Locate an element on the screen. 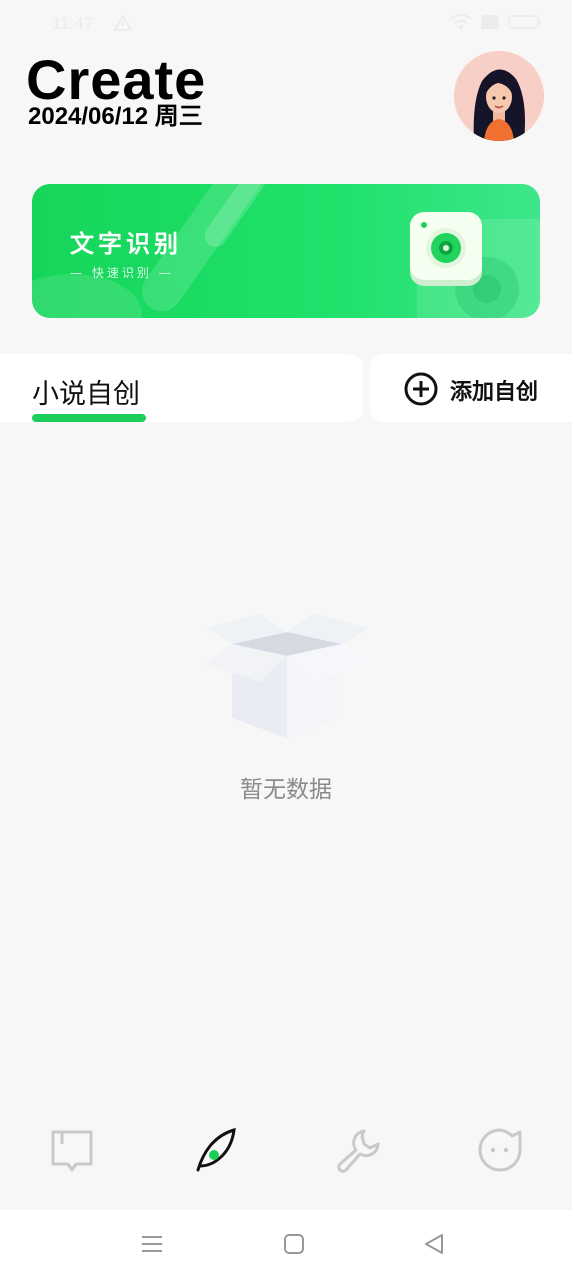 The height and width of the screenshot is (1280, 572). status-time: 11:47 is located at coordinates (73, 23).